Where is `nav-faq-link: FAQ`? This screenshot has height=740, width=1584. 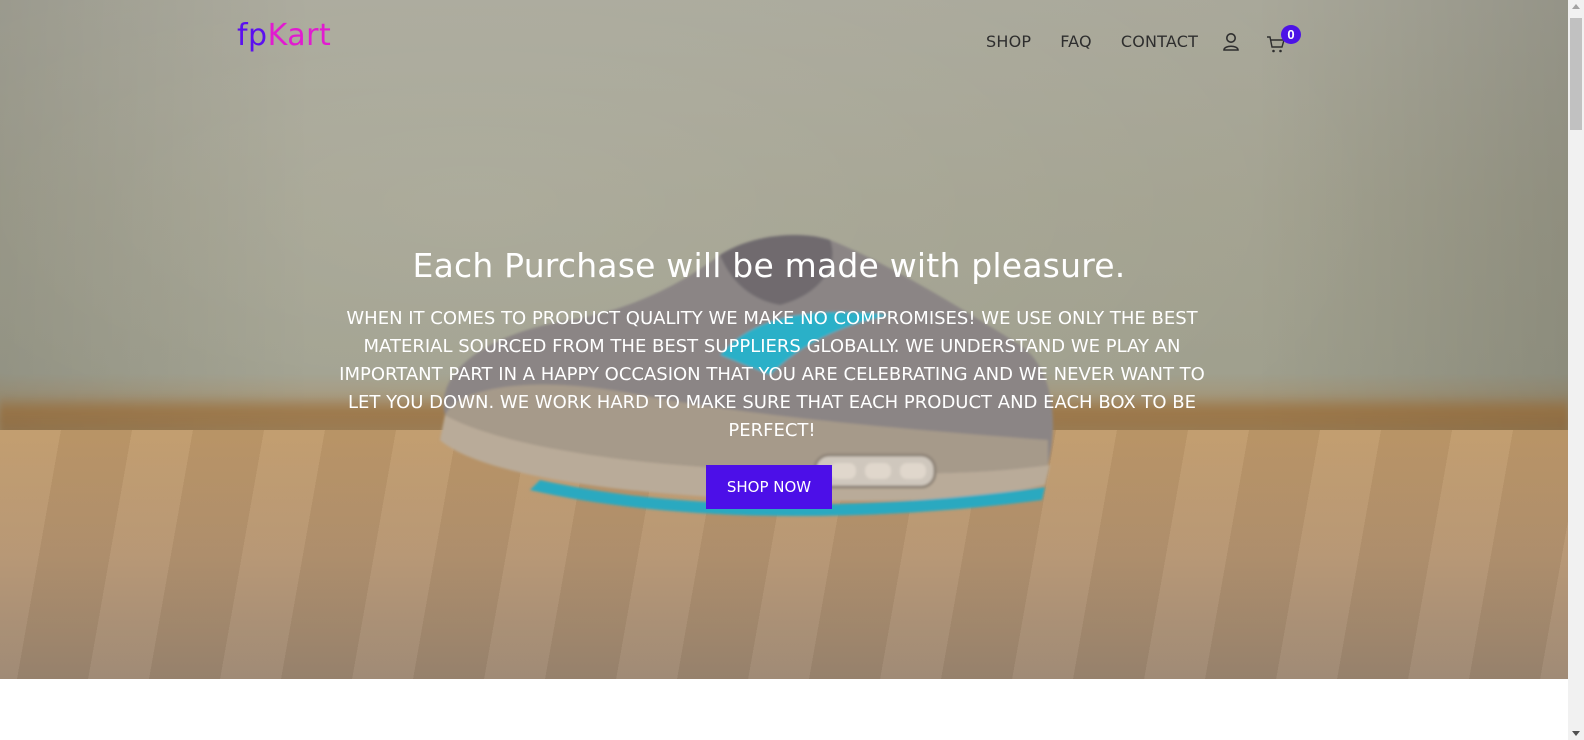
nav-faq-link: FAQ is located at coordinates (1076, 41).